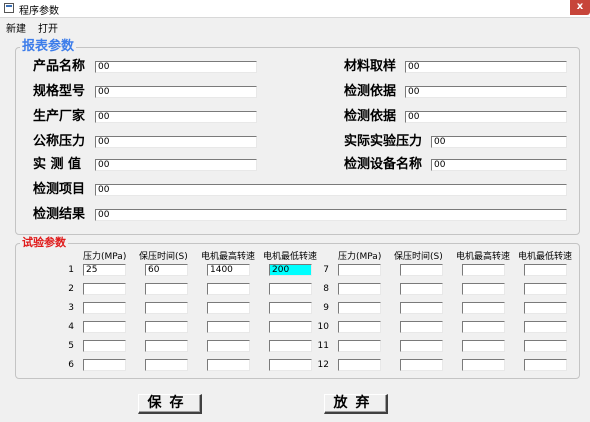  Describe the element at coordinates (486, 92) in the screenshot. I see `test-basis-1-field: 00` at that location.